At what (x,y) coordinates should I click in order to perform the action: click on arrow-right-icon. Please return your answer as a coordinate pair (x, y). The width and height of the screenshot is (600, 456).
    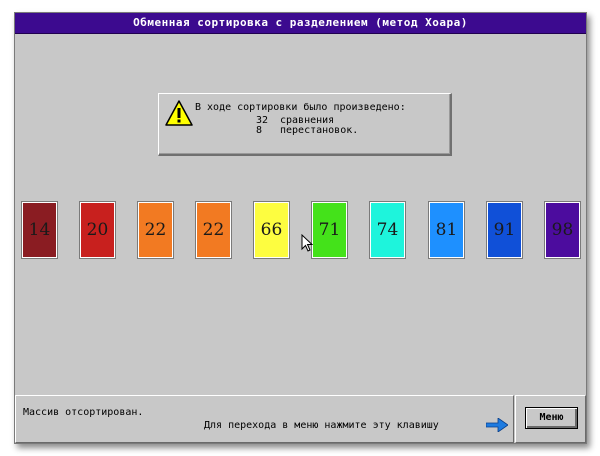
    Looking at the image, I should click on (497, 425).